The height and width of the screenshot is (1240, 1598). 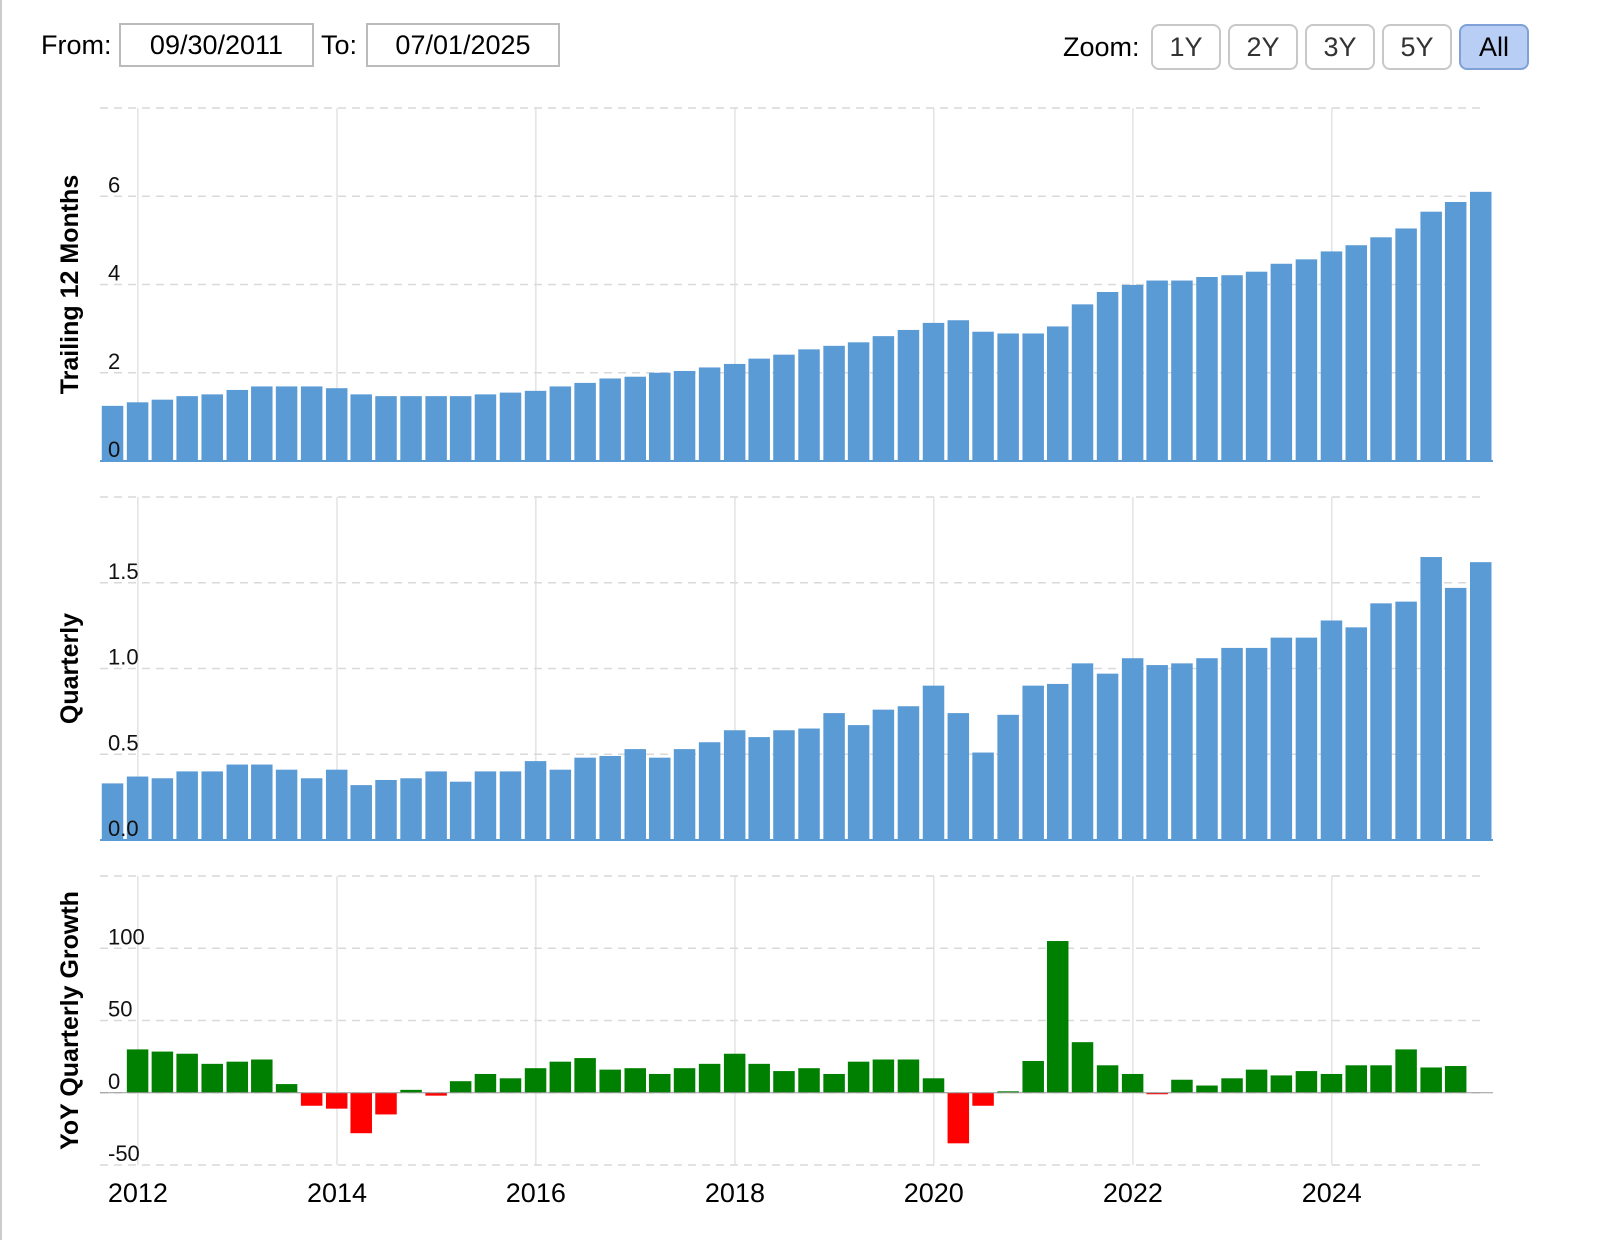 What do you see at coordinates (536, 1193) in the screenshot?
I see `x-tick-label: 2016` at bounding box center [536, 1193].